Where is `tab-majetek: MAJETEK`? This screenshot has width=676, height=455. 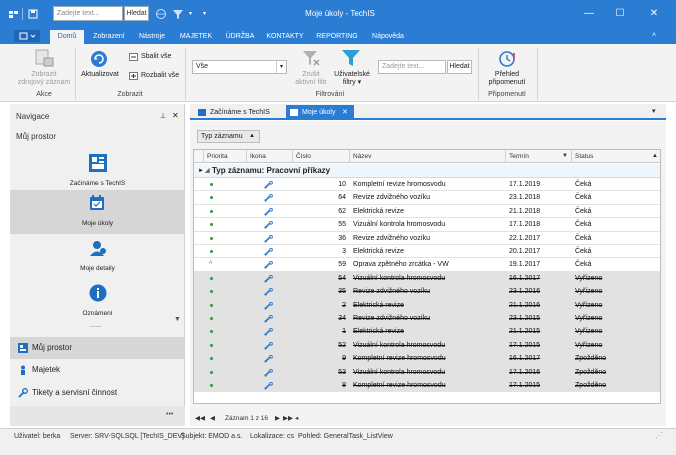 tab-majetek: MAJETEK is located at coordinates (196, 37).